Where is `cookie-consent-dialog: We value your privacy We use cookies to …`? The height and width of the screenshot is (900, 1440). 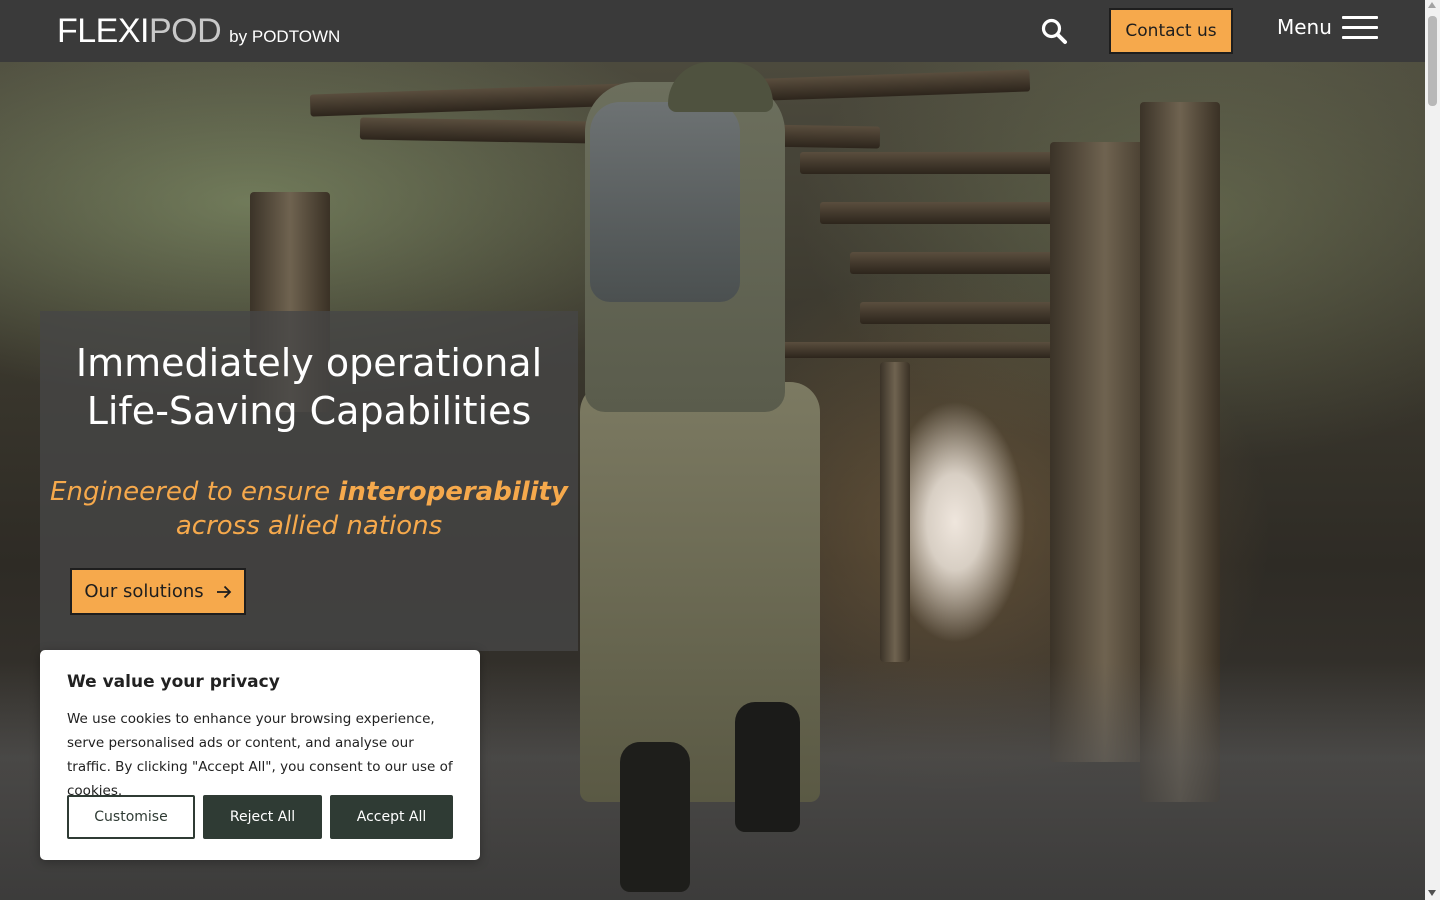 cookie-consent-dialog: We value your privacy We use cookies to … is located at coordinates (260, 755).